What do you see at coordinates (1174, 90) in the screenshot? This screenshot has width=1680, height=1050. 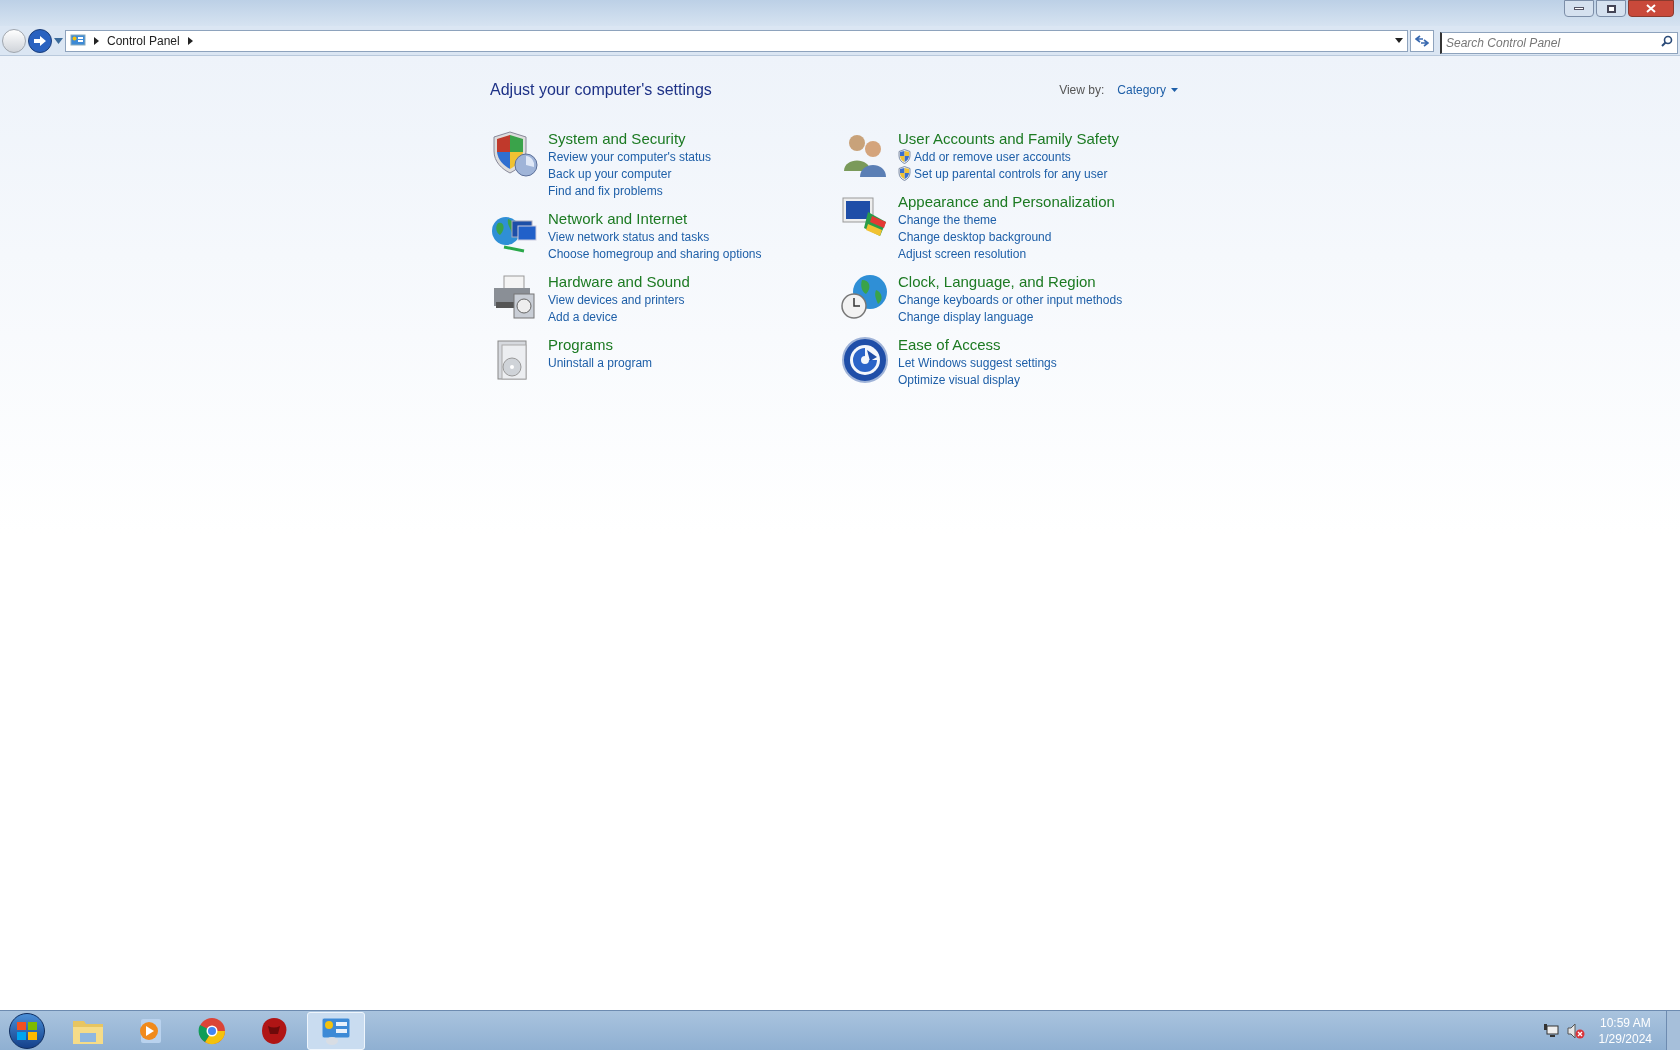 I see `caret-icon` at bounding box center [1174, 90].